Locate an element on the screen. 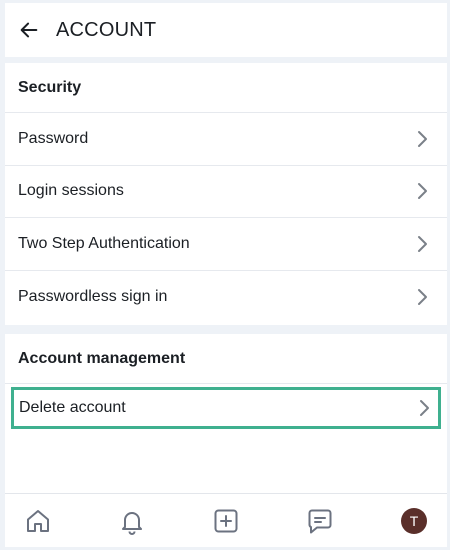 The image size is (450, 550). two-step-authentication-label: Two Step Authentication is located at coordinates (104, 243).